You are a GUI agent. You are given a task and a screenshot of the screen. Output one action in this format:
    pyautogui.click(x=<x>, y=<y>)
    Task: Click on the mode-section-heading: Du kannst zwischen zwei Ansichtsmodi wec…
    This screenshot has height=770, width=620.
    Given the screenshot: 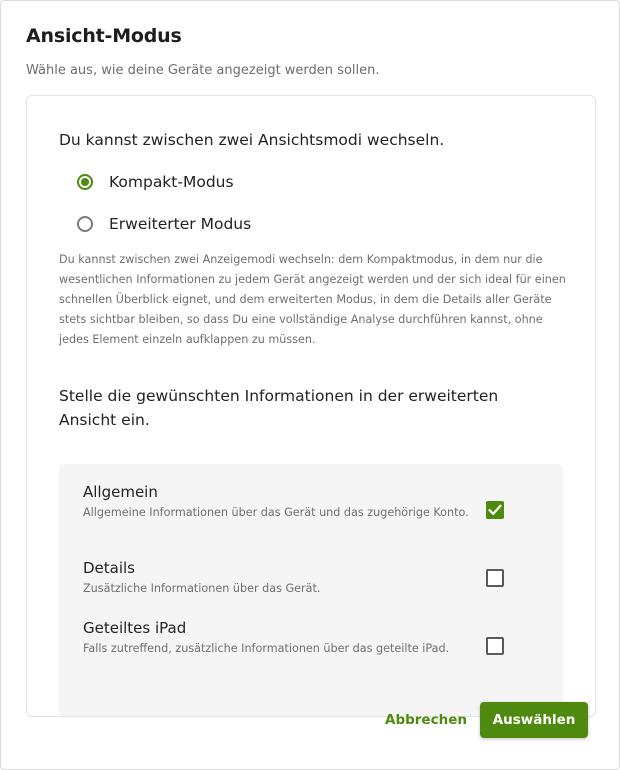 What is the action you would take?
    pyautogui.click(x=252, y=140)
    